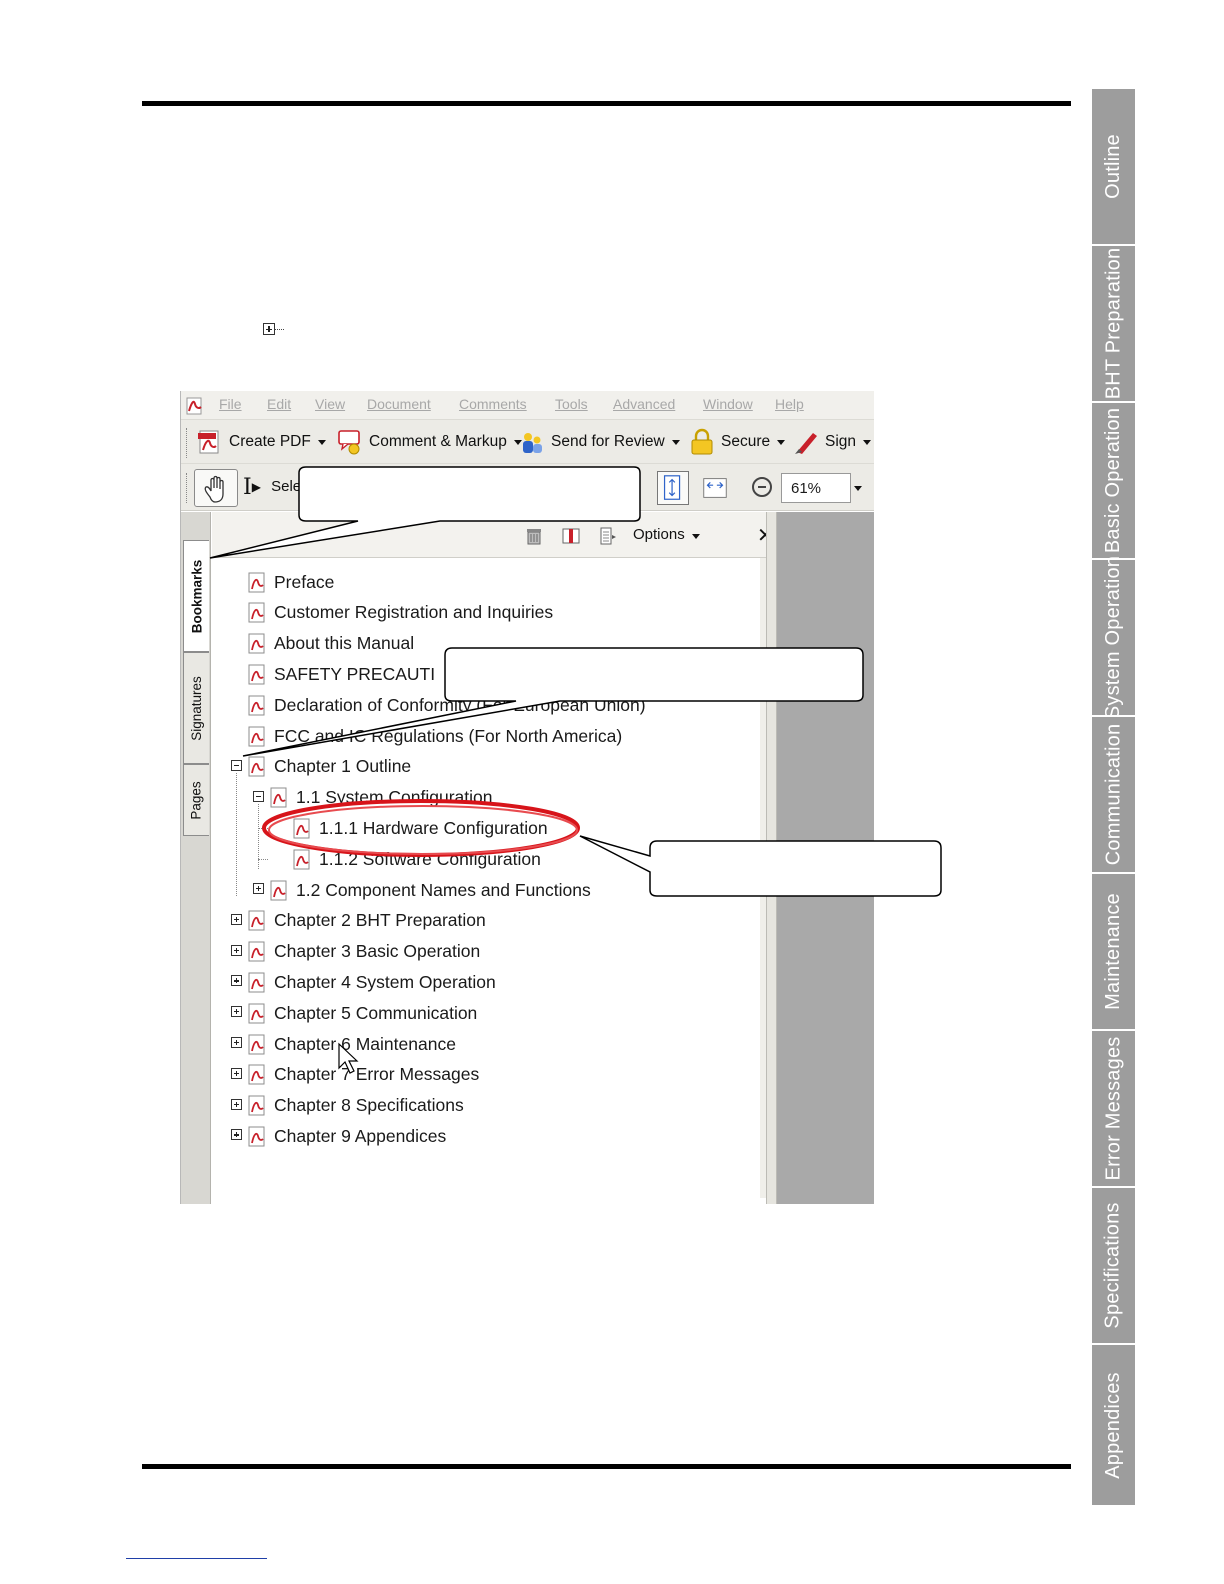 The image size is (1224, 1584). What do you see at coordinates (608, 536) in the screenshot?
I see `expand-bookmark-icon` at bounding box center [608, 536].